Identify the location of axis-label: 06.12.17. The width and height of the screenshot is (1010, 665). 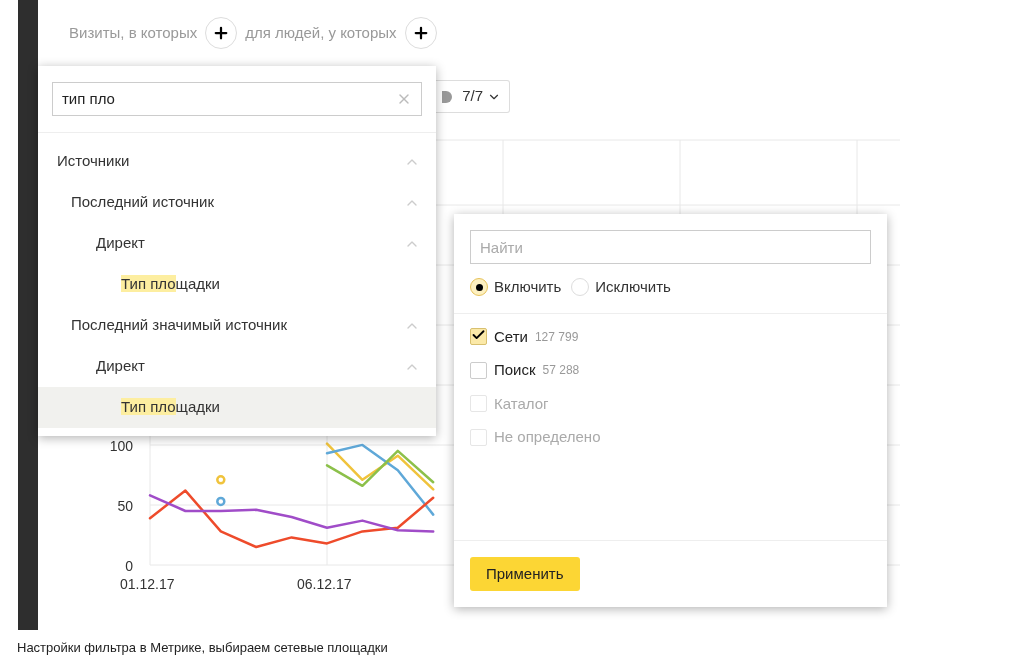
(324, 584).